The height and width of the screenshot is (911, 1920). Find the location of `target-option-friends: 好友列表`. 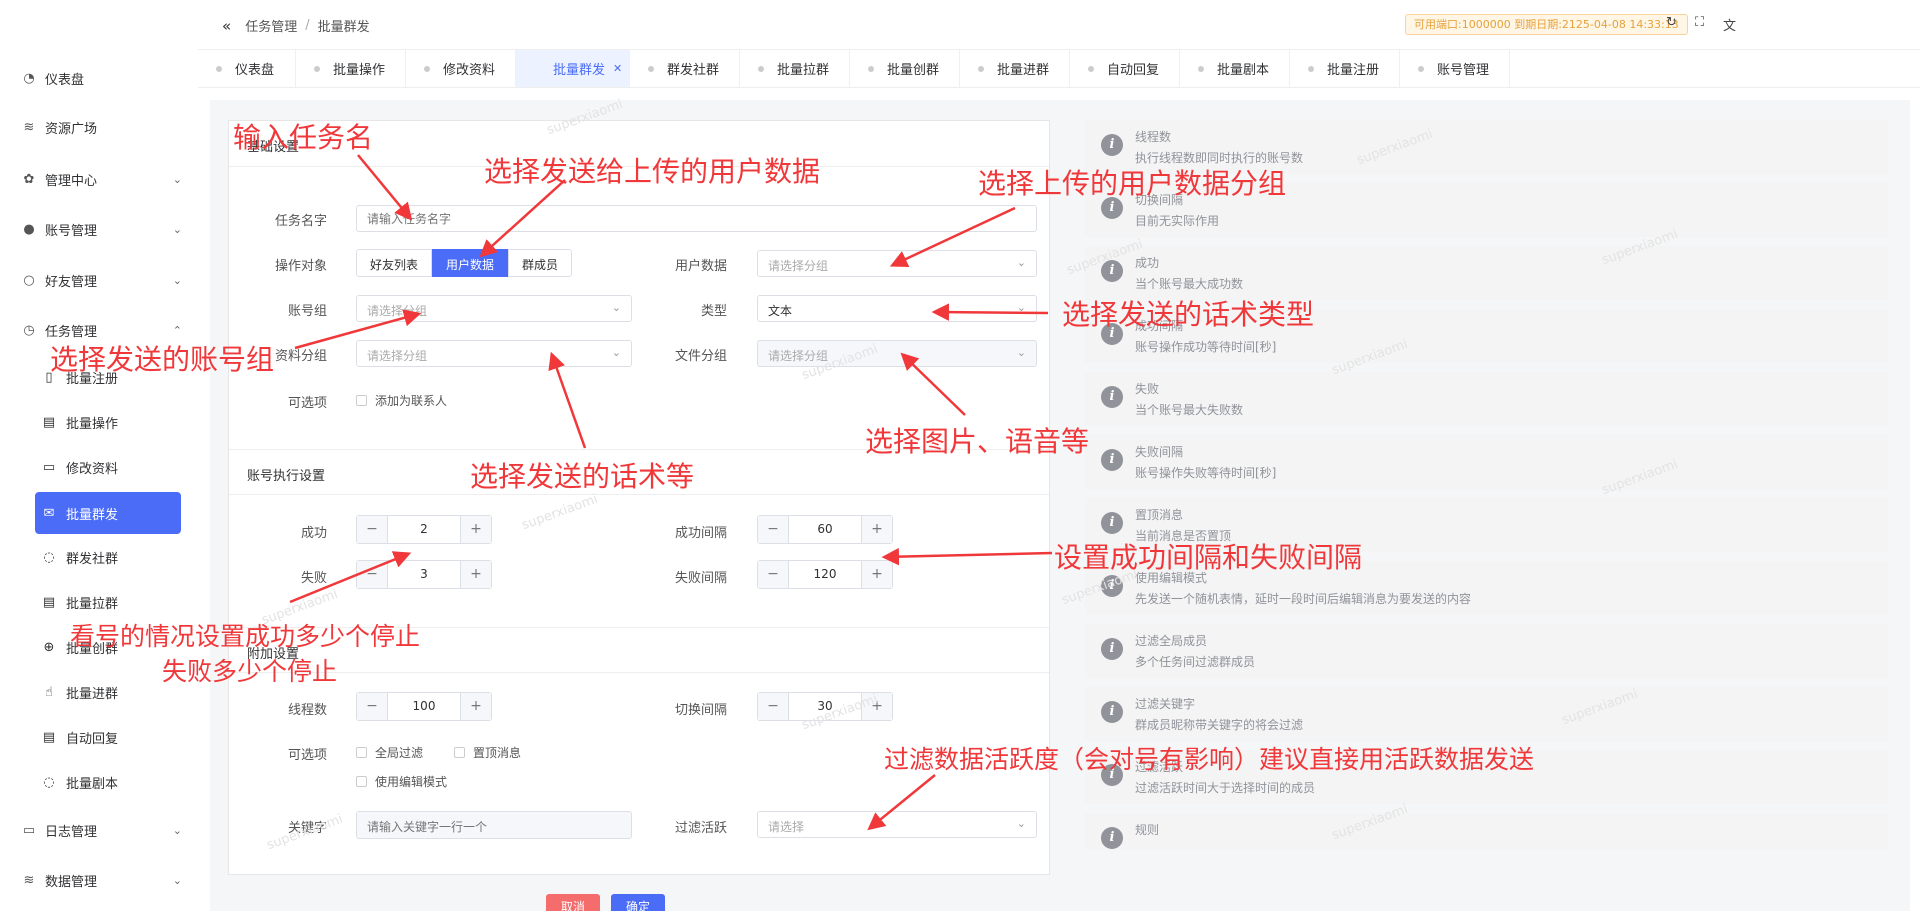

target-option-friends: 好友列表 is located at coordinates (394, 263).